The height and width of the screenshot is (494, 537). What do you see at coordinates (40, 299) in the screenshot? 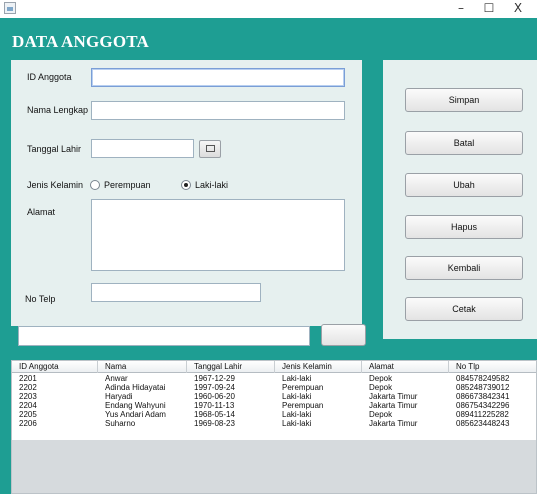
I see `no-telp-label: No Telp` at bounding box center [40, 299].